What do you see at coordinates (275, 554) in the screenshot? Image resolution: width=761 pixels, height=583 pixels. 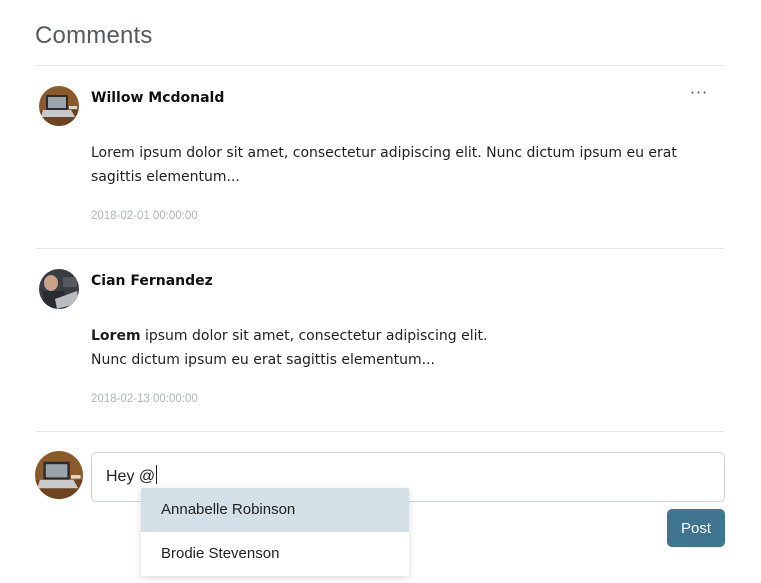 I see `mention-suggestion-item: Brodie Stevenson` at bounding box center [275, 554].